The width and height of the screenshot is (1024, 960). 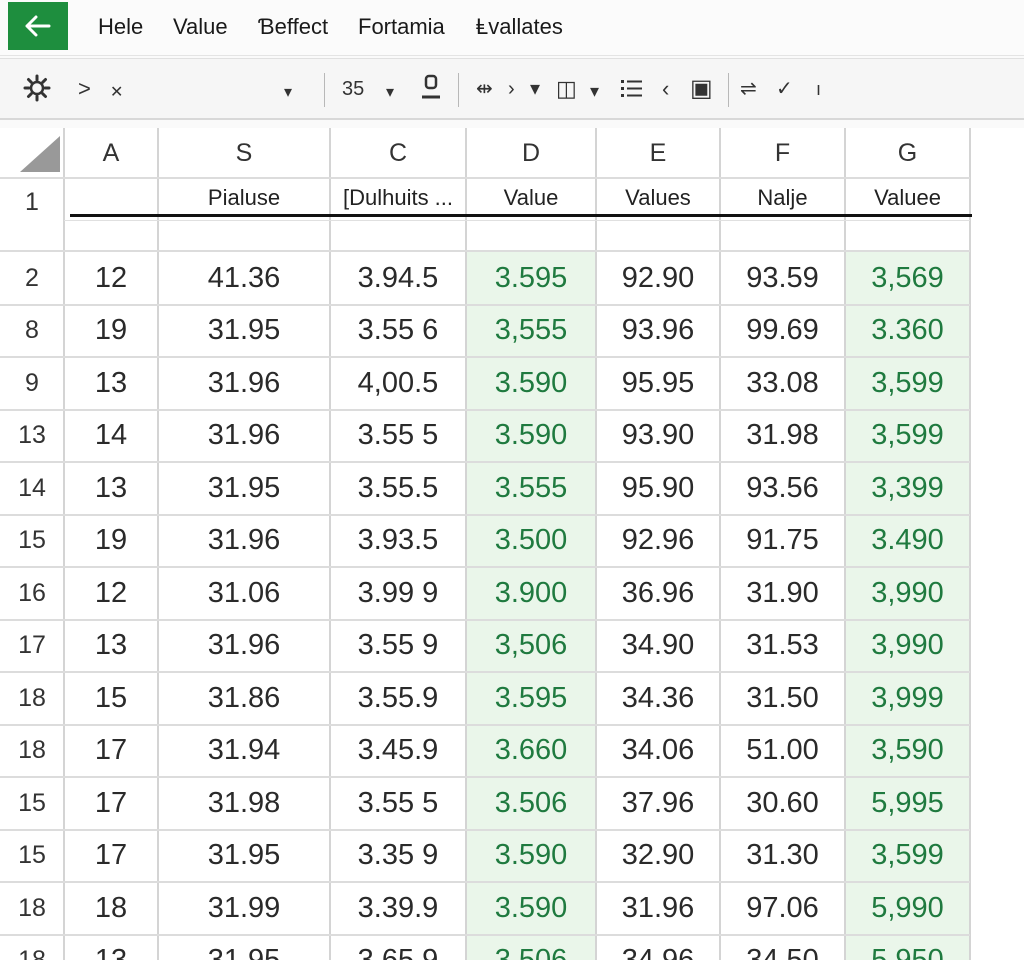 I want to click on column-header-d: D, so click(x=531, y=153).